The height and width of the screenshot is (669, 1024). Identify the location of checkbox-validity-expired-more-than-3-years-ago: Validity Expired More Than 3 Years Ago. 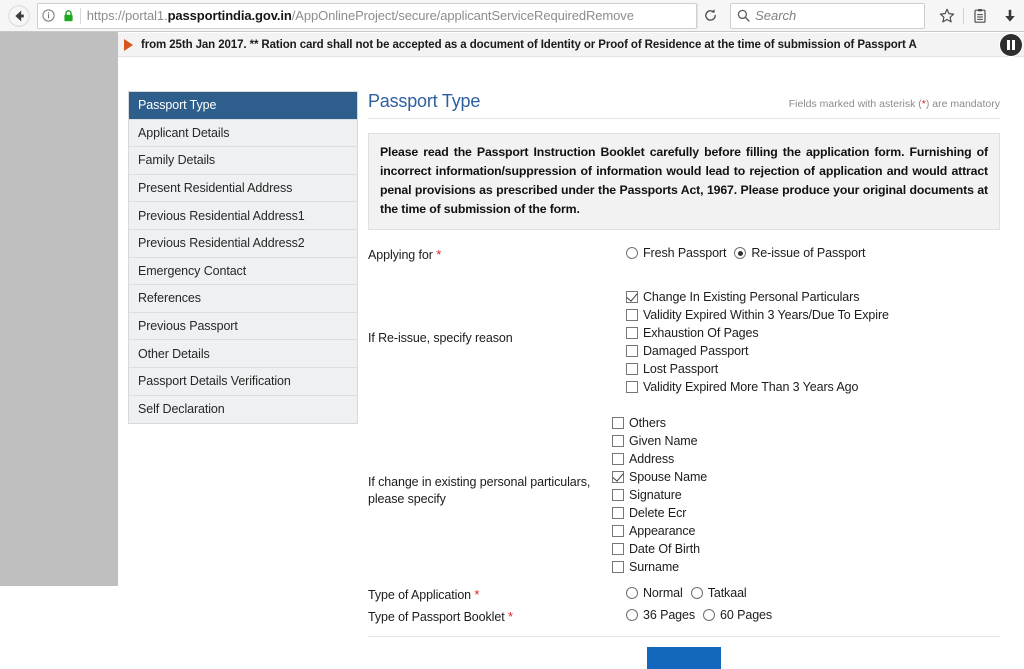
(813, 387).